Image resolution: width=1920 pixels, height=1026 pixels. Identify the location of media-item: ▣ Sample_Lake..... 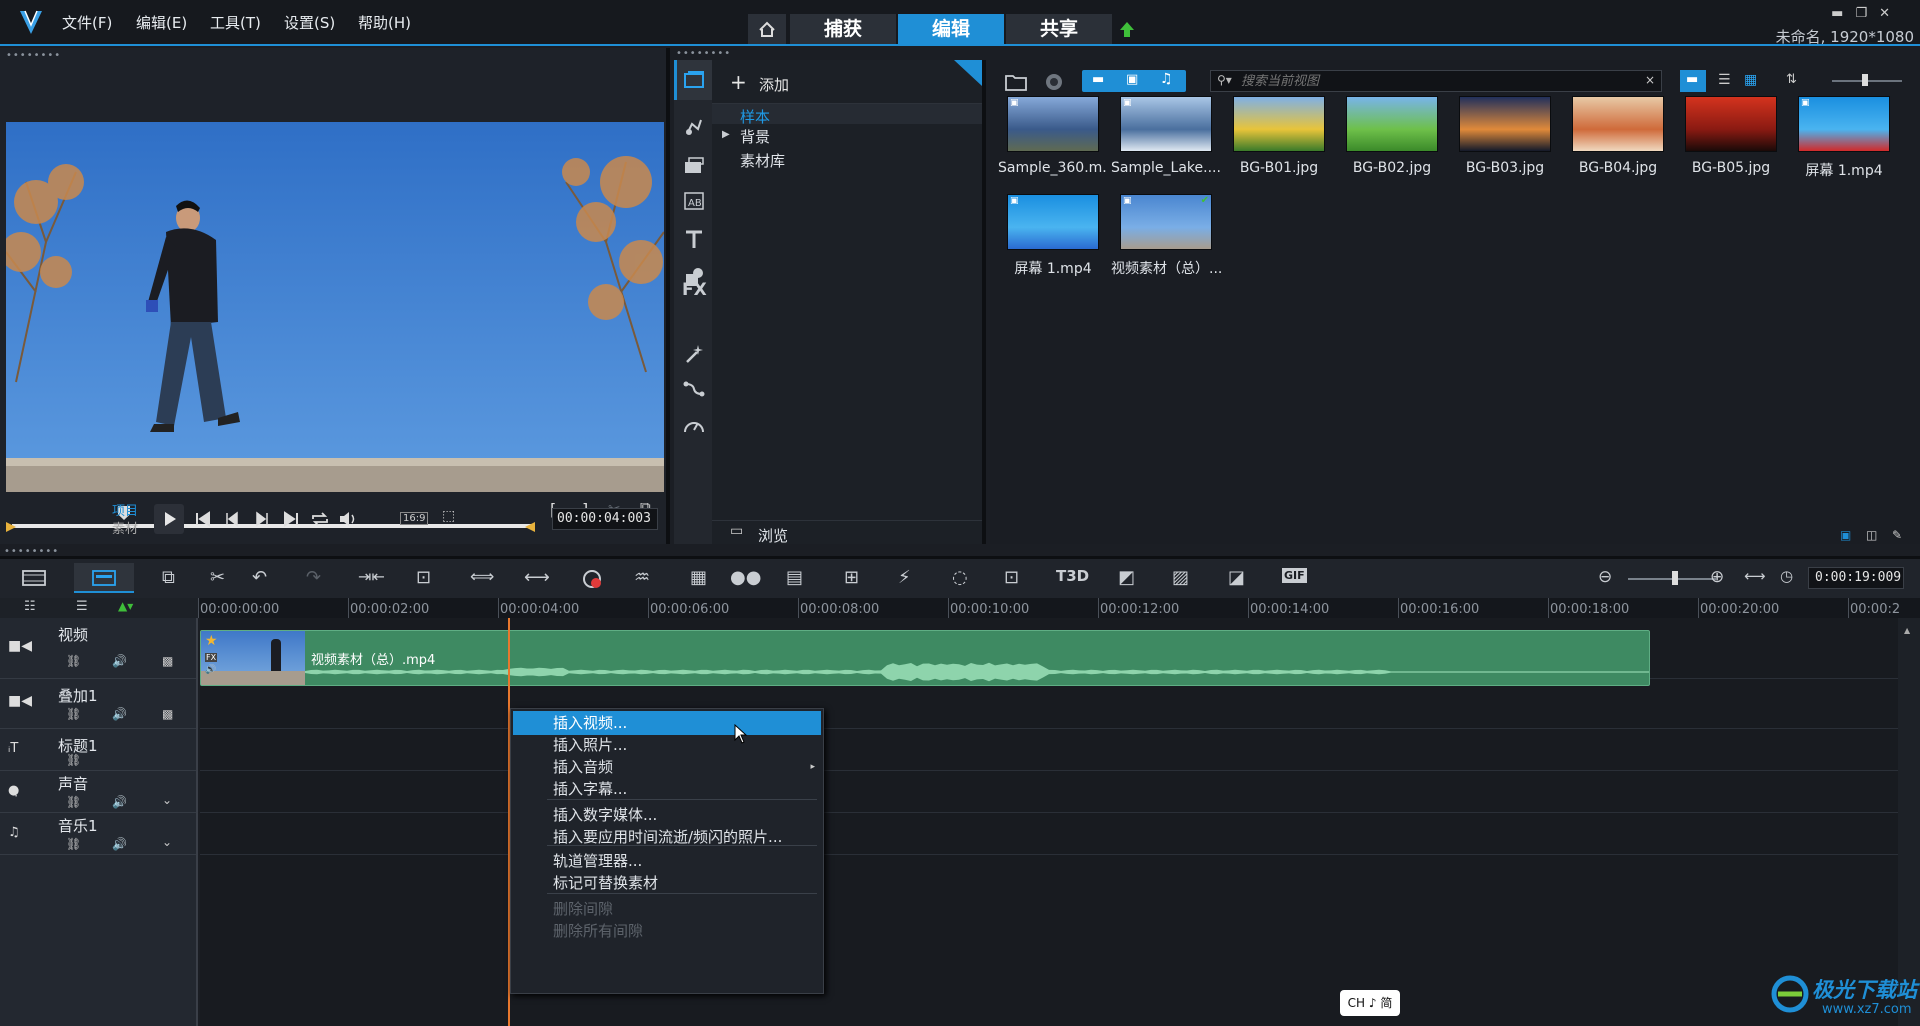
(1166, 136).